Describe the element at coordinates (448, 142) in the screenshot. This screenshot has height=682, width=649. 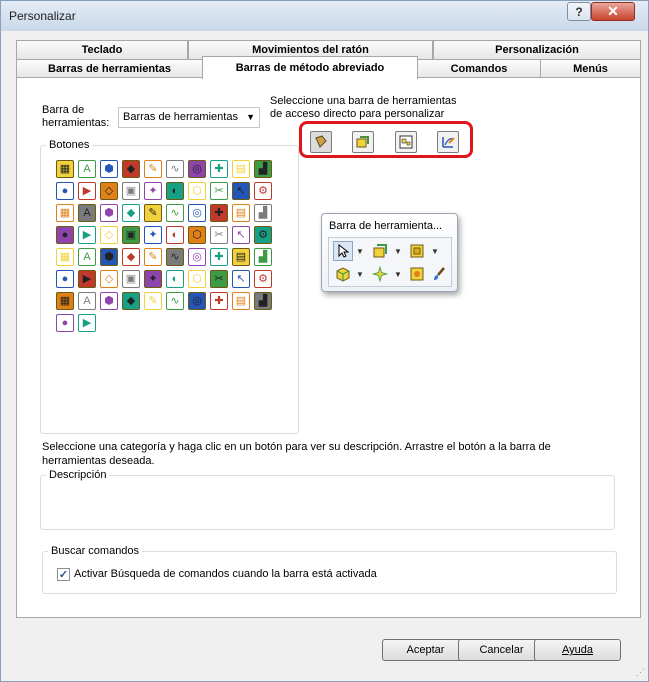
I see `sketch-shortcut-icon` at that location.